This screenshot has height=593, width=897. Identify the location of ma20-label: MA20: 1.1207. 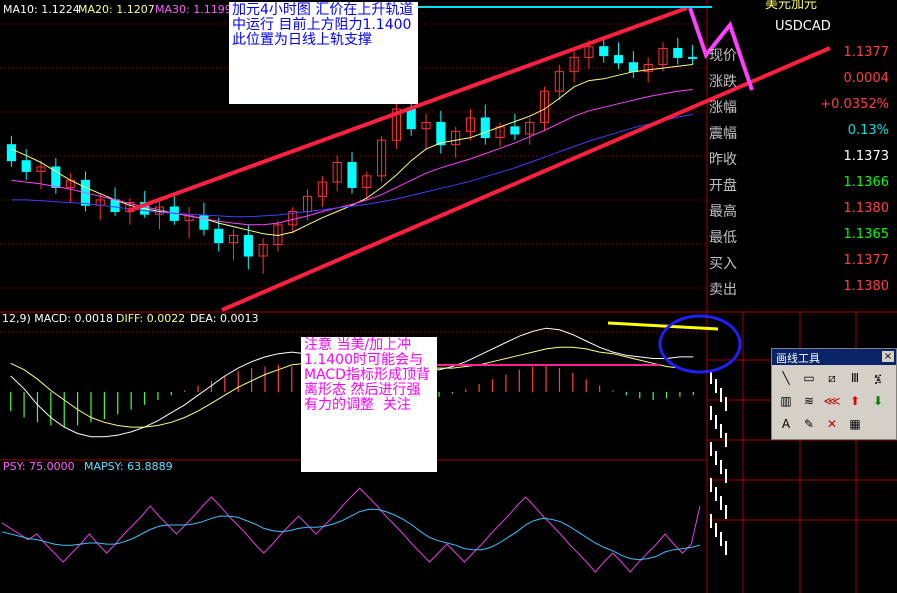
(116, 9).